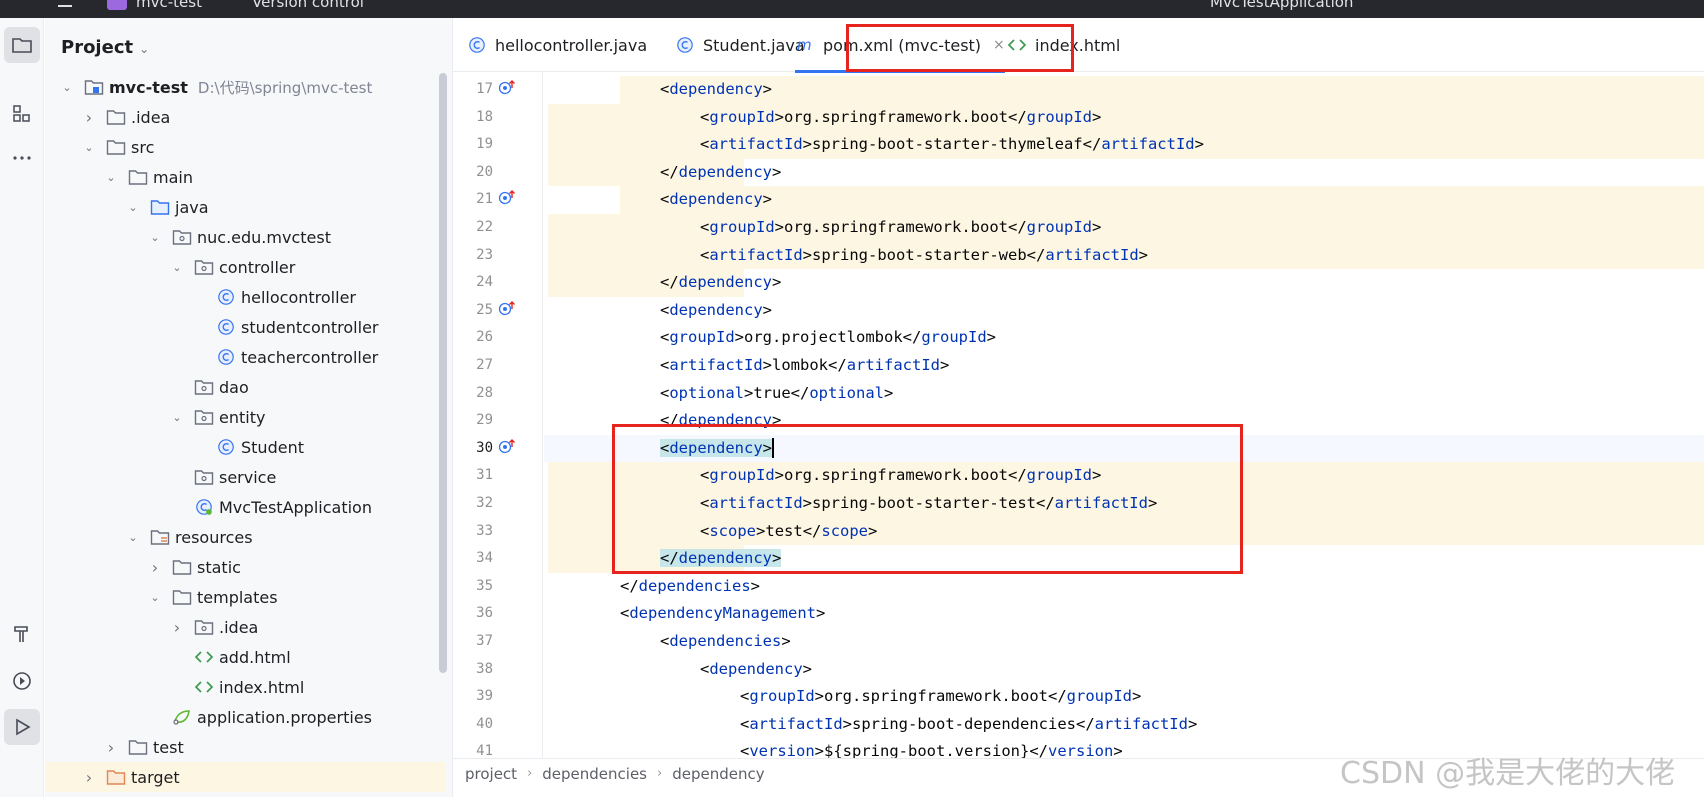 This screenshot has height=797, width=1704. What do you see at coordinates (245, 567) in the screenshot?
I see `tree-item: › static` at bounding box center [245, 567].